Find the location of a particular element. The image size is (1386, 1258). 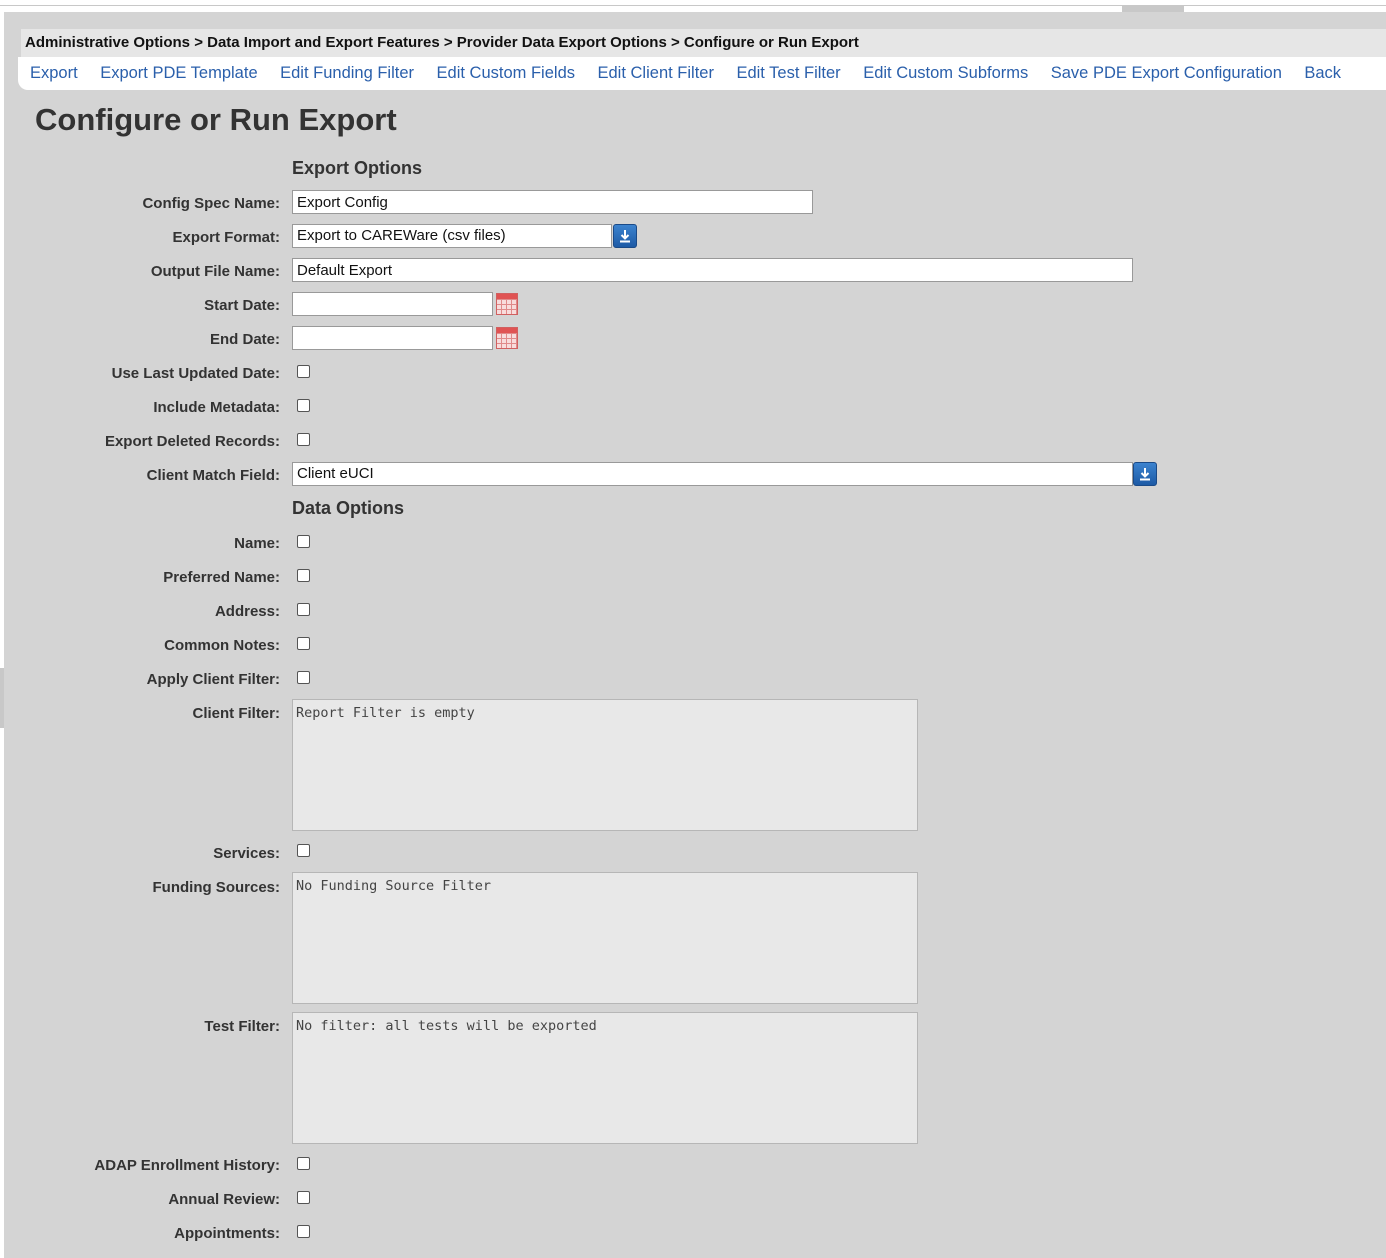

client-match-field-dropdown-button is located at coordinates (1145, 474).